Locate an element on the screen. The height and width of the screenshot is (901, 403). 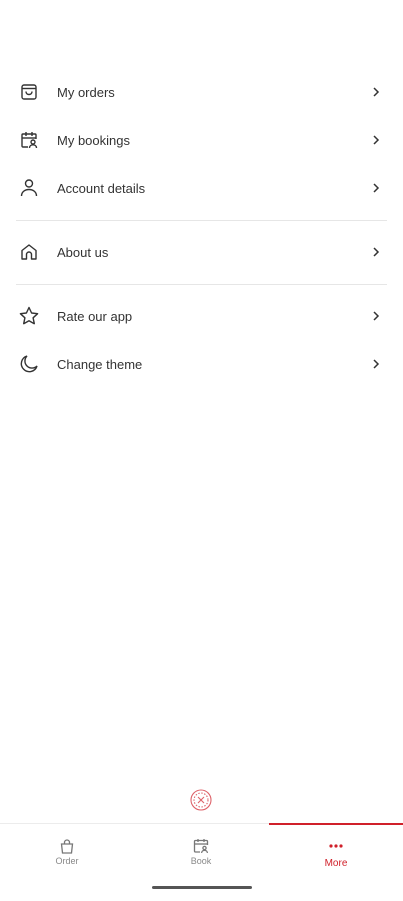
tab-label: More is located at coordinates (336, 863).